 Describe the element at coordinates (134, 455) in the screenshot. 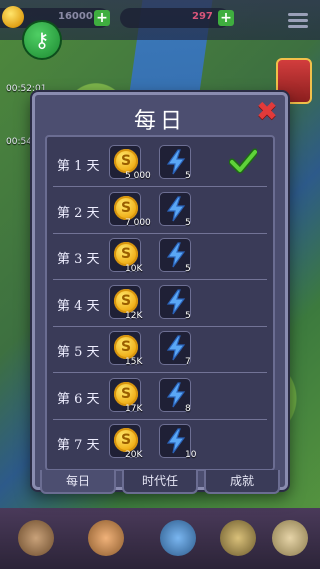

I see `coin-amount: 20K` at that location.